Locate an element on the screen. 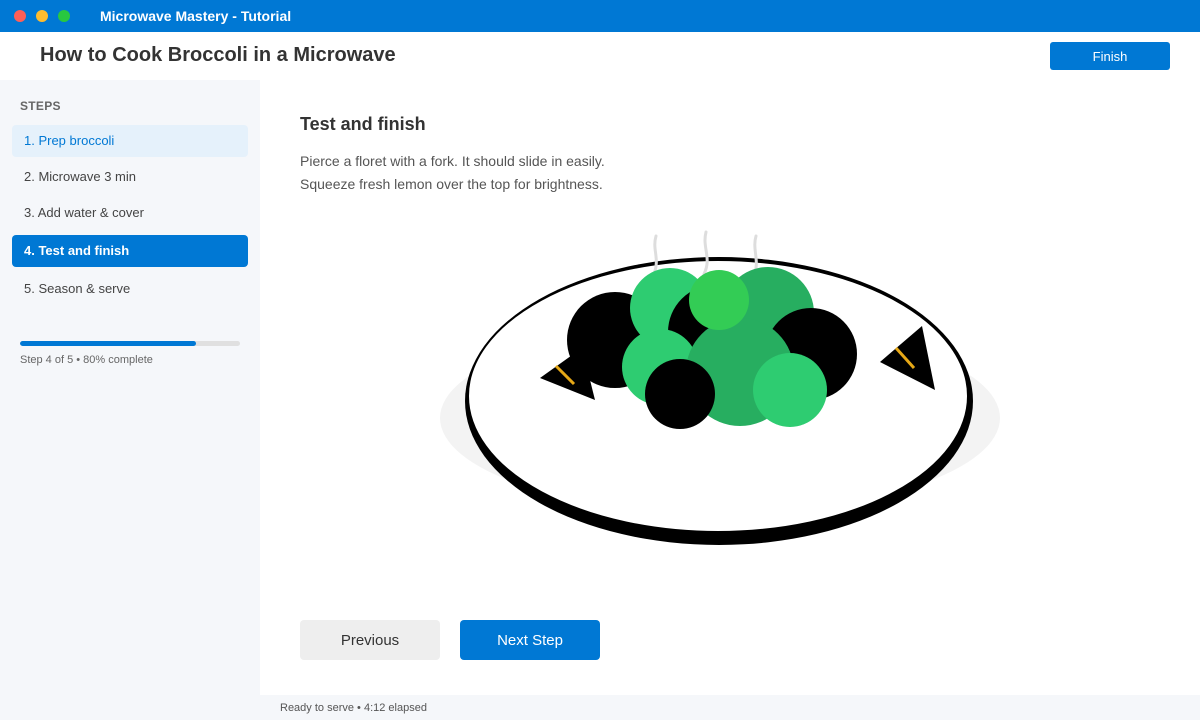  progress-label: Step 4 of 5 • 80% complete is located at coordinates (86, 360).